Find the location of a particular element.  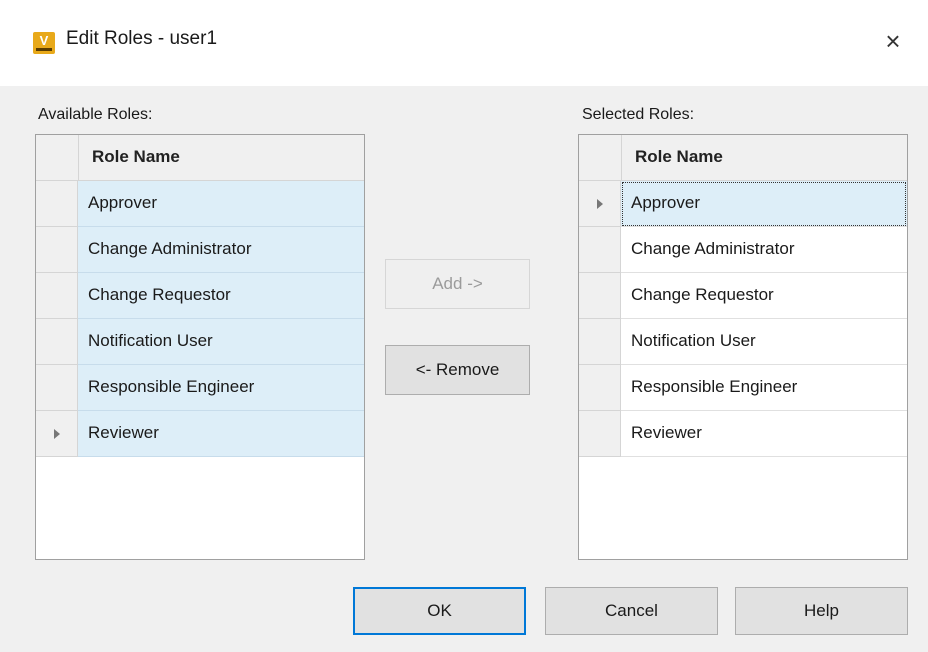

available-roles-label: Available Roles: is located at coordinates (95, 114).